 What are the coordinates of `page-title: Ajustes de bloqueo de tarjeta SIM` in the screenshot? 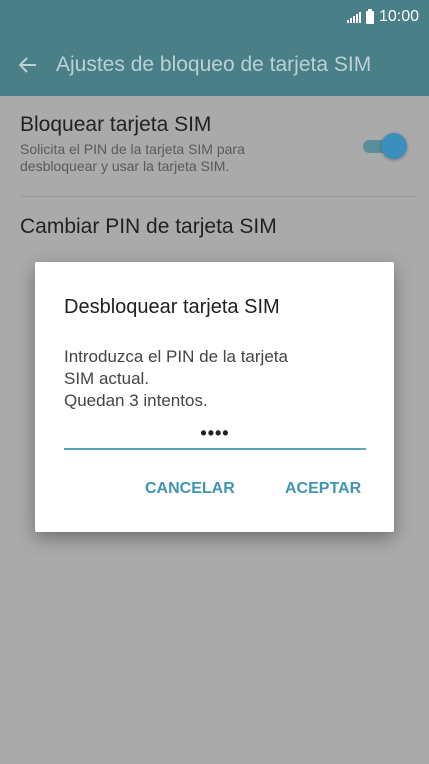 It's located at (214, 64).